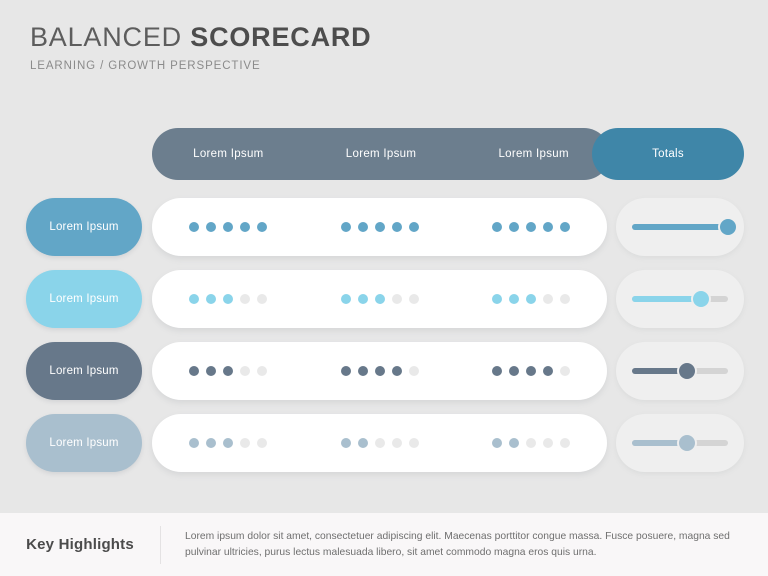 The width and height of the screenshot is (768, 576). What do you see at coordinates (381, 154) in the screenshot?
I see `column-header-group: Lorem Ipsum Lorem Ipsum Lorem Ipsum` at bounding box center [381, 154].